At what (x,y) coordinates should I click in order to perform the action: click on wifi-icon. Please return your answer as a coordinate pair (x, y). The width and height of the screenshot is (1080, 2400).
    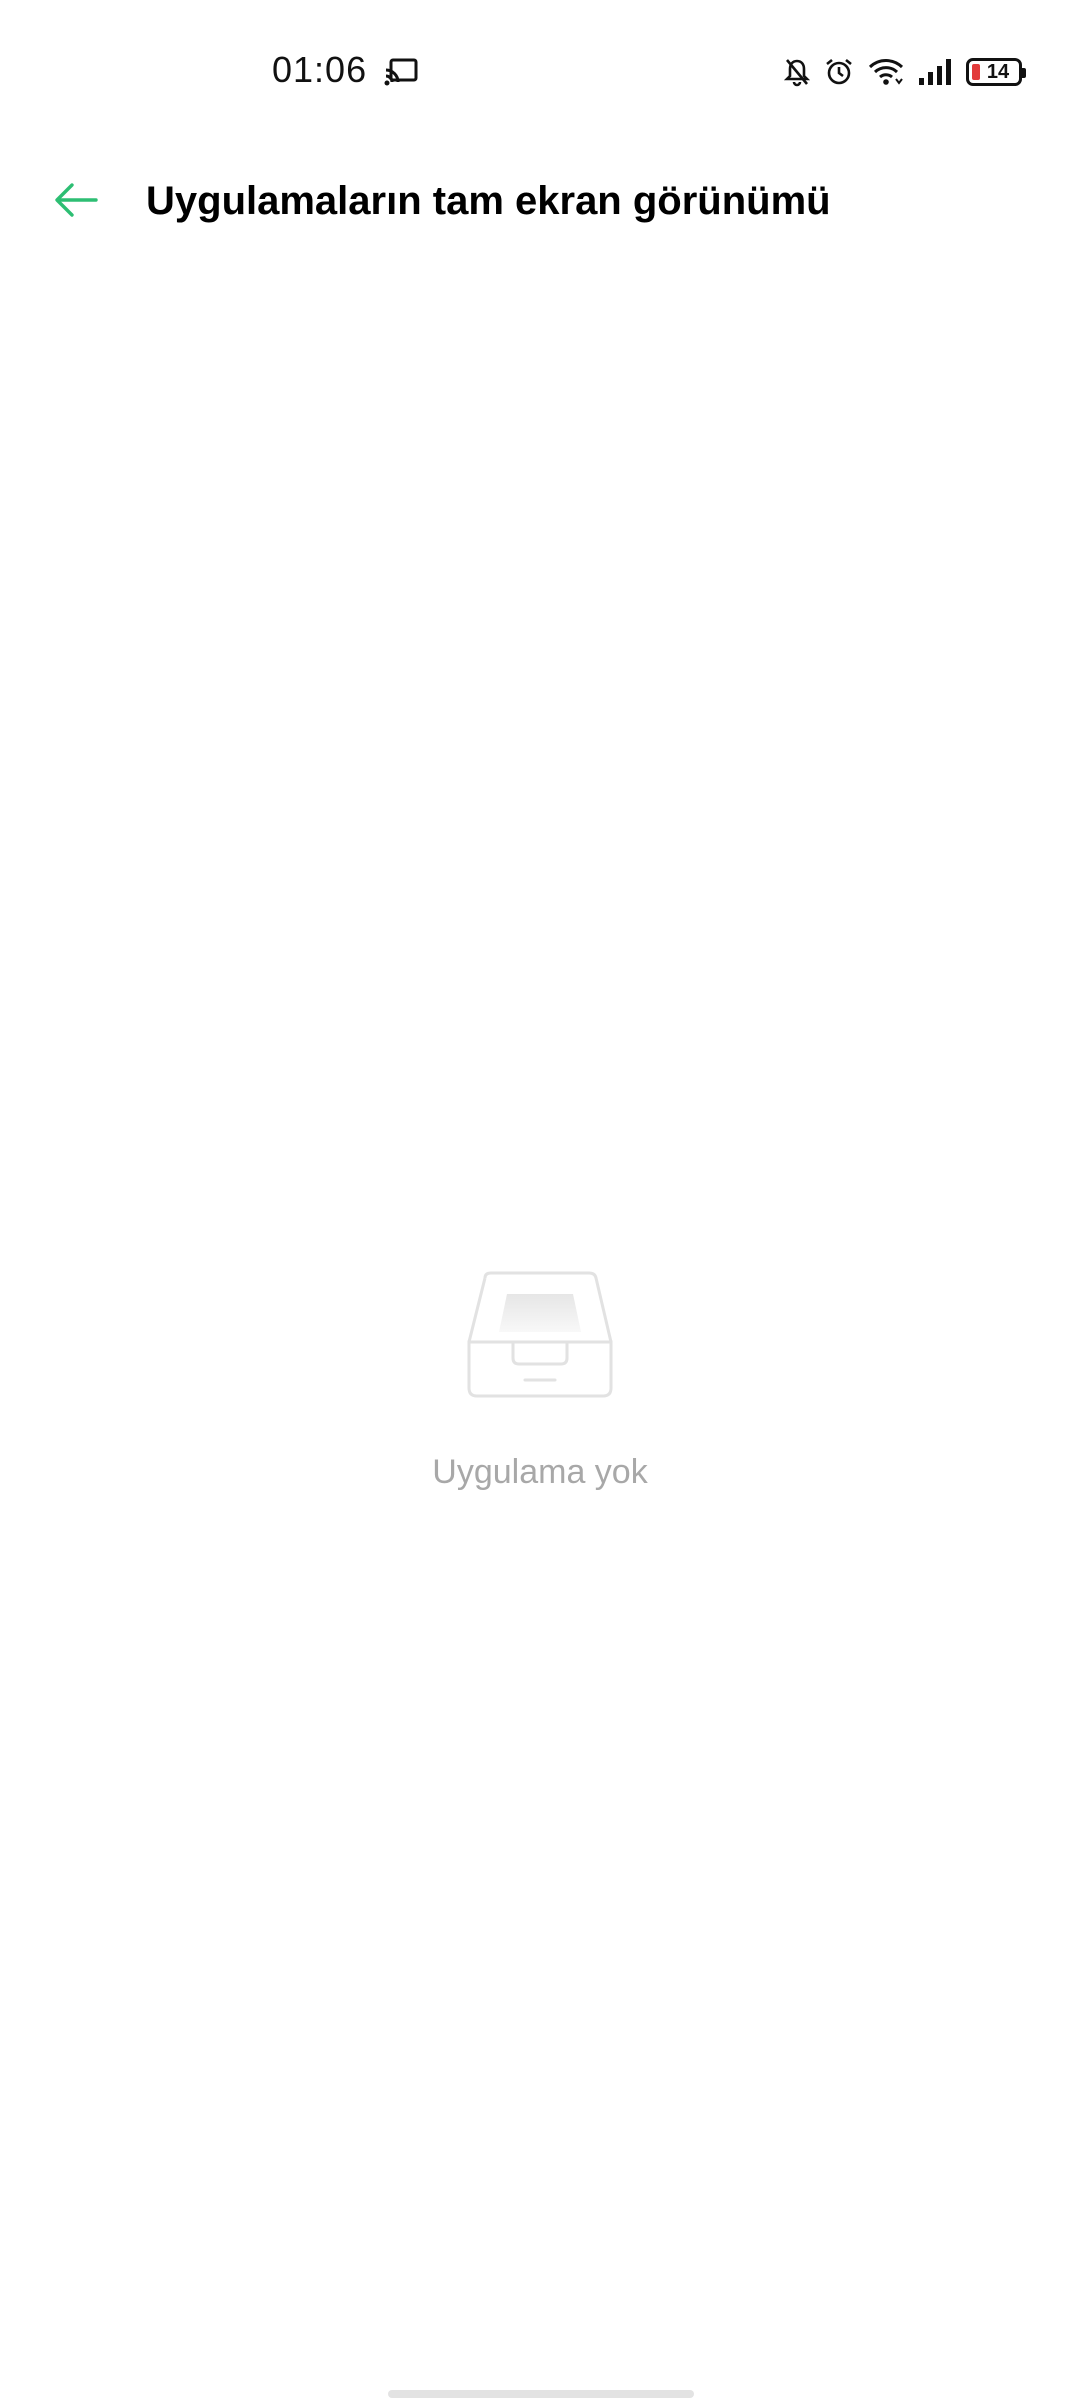
    Looking at the image, I should click on (886, 72).